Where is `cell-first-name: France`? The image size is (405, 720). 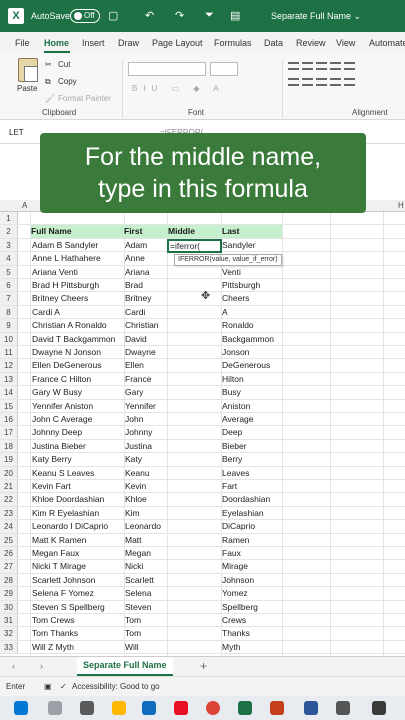 cell-first-name: France is located at coordinates (146, 379).